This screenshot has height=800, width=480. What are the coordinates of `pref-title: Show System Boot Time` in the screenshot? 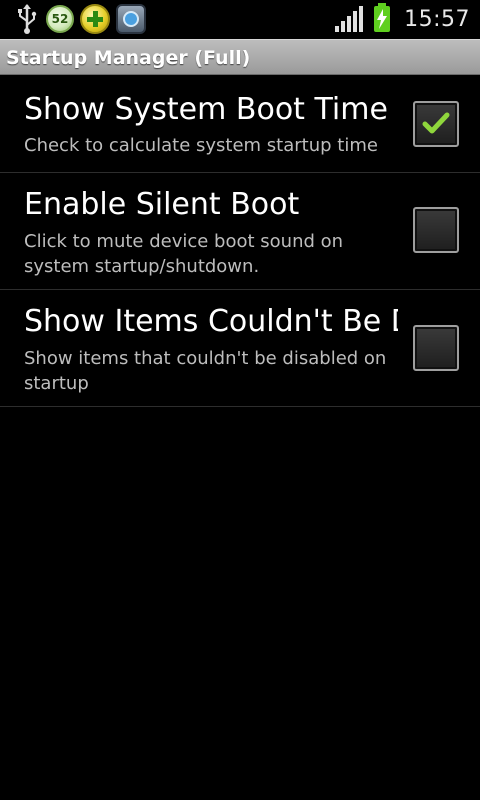 It's located at (206, 109).